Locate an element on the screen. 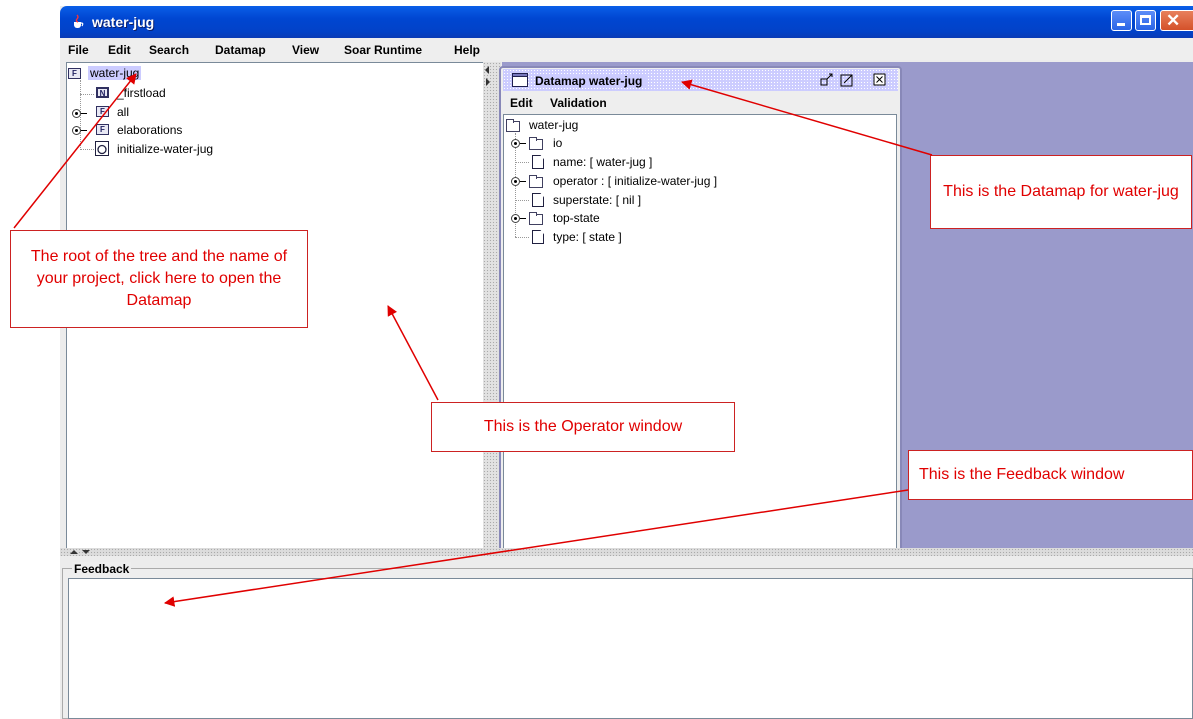 The width and height of the screenshot is (1193, 719). arrow-datamap is located at coordinates (806, 117).